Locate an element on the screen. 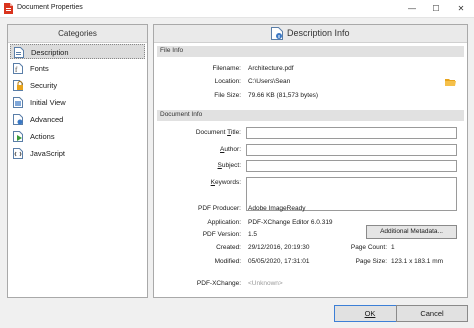 The image size is (474, 328). panel-header: Description Info is located at coordinates (310, 34).